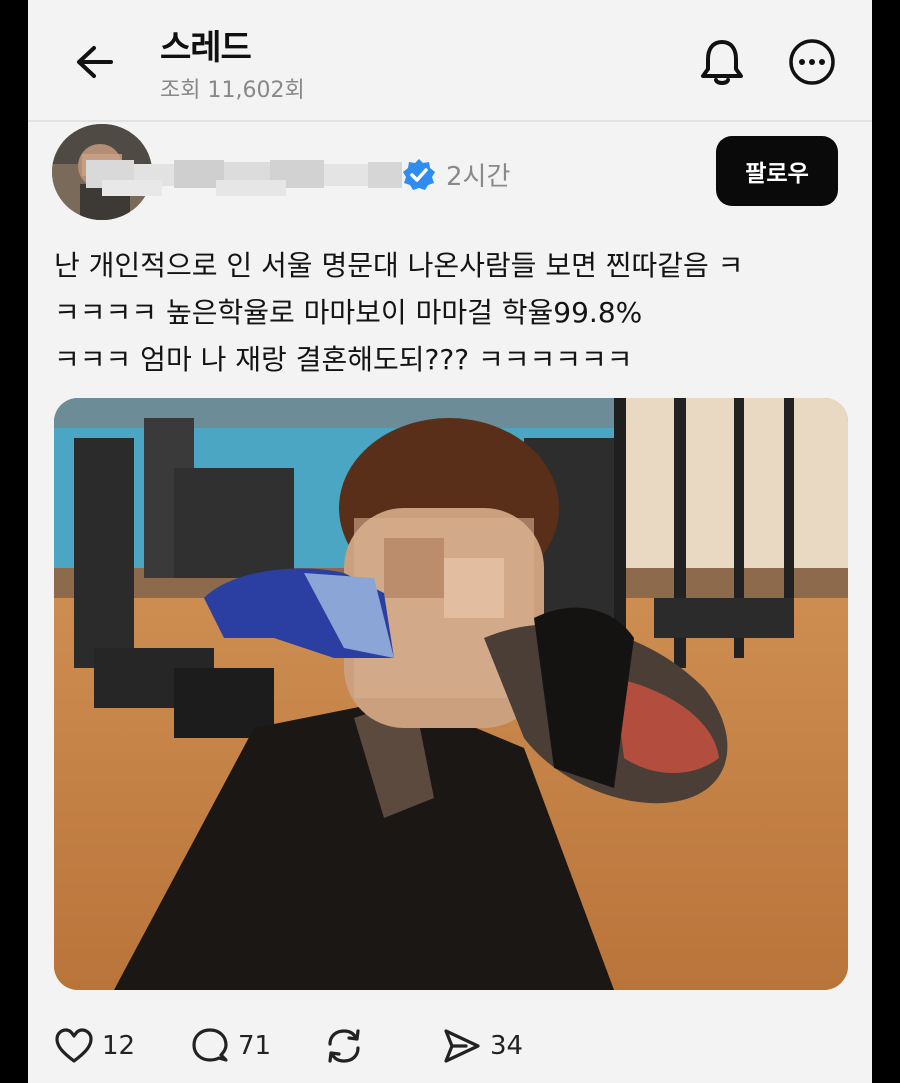  I want to click on follow-button: 팔로우, so click(777, 171).